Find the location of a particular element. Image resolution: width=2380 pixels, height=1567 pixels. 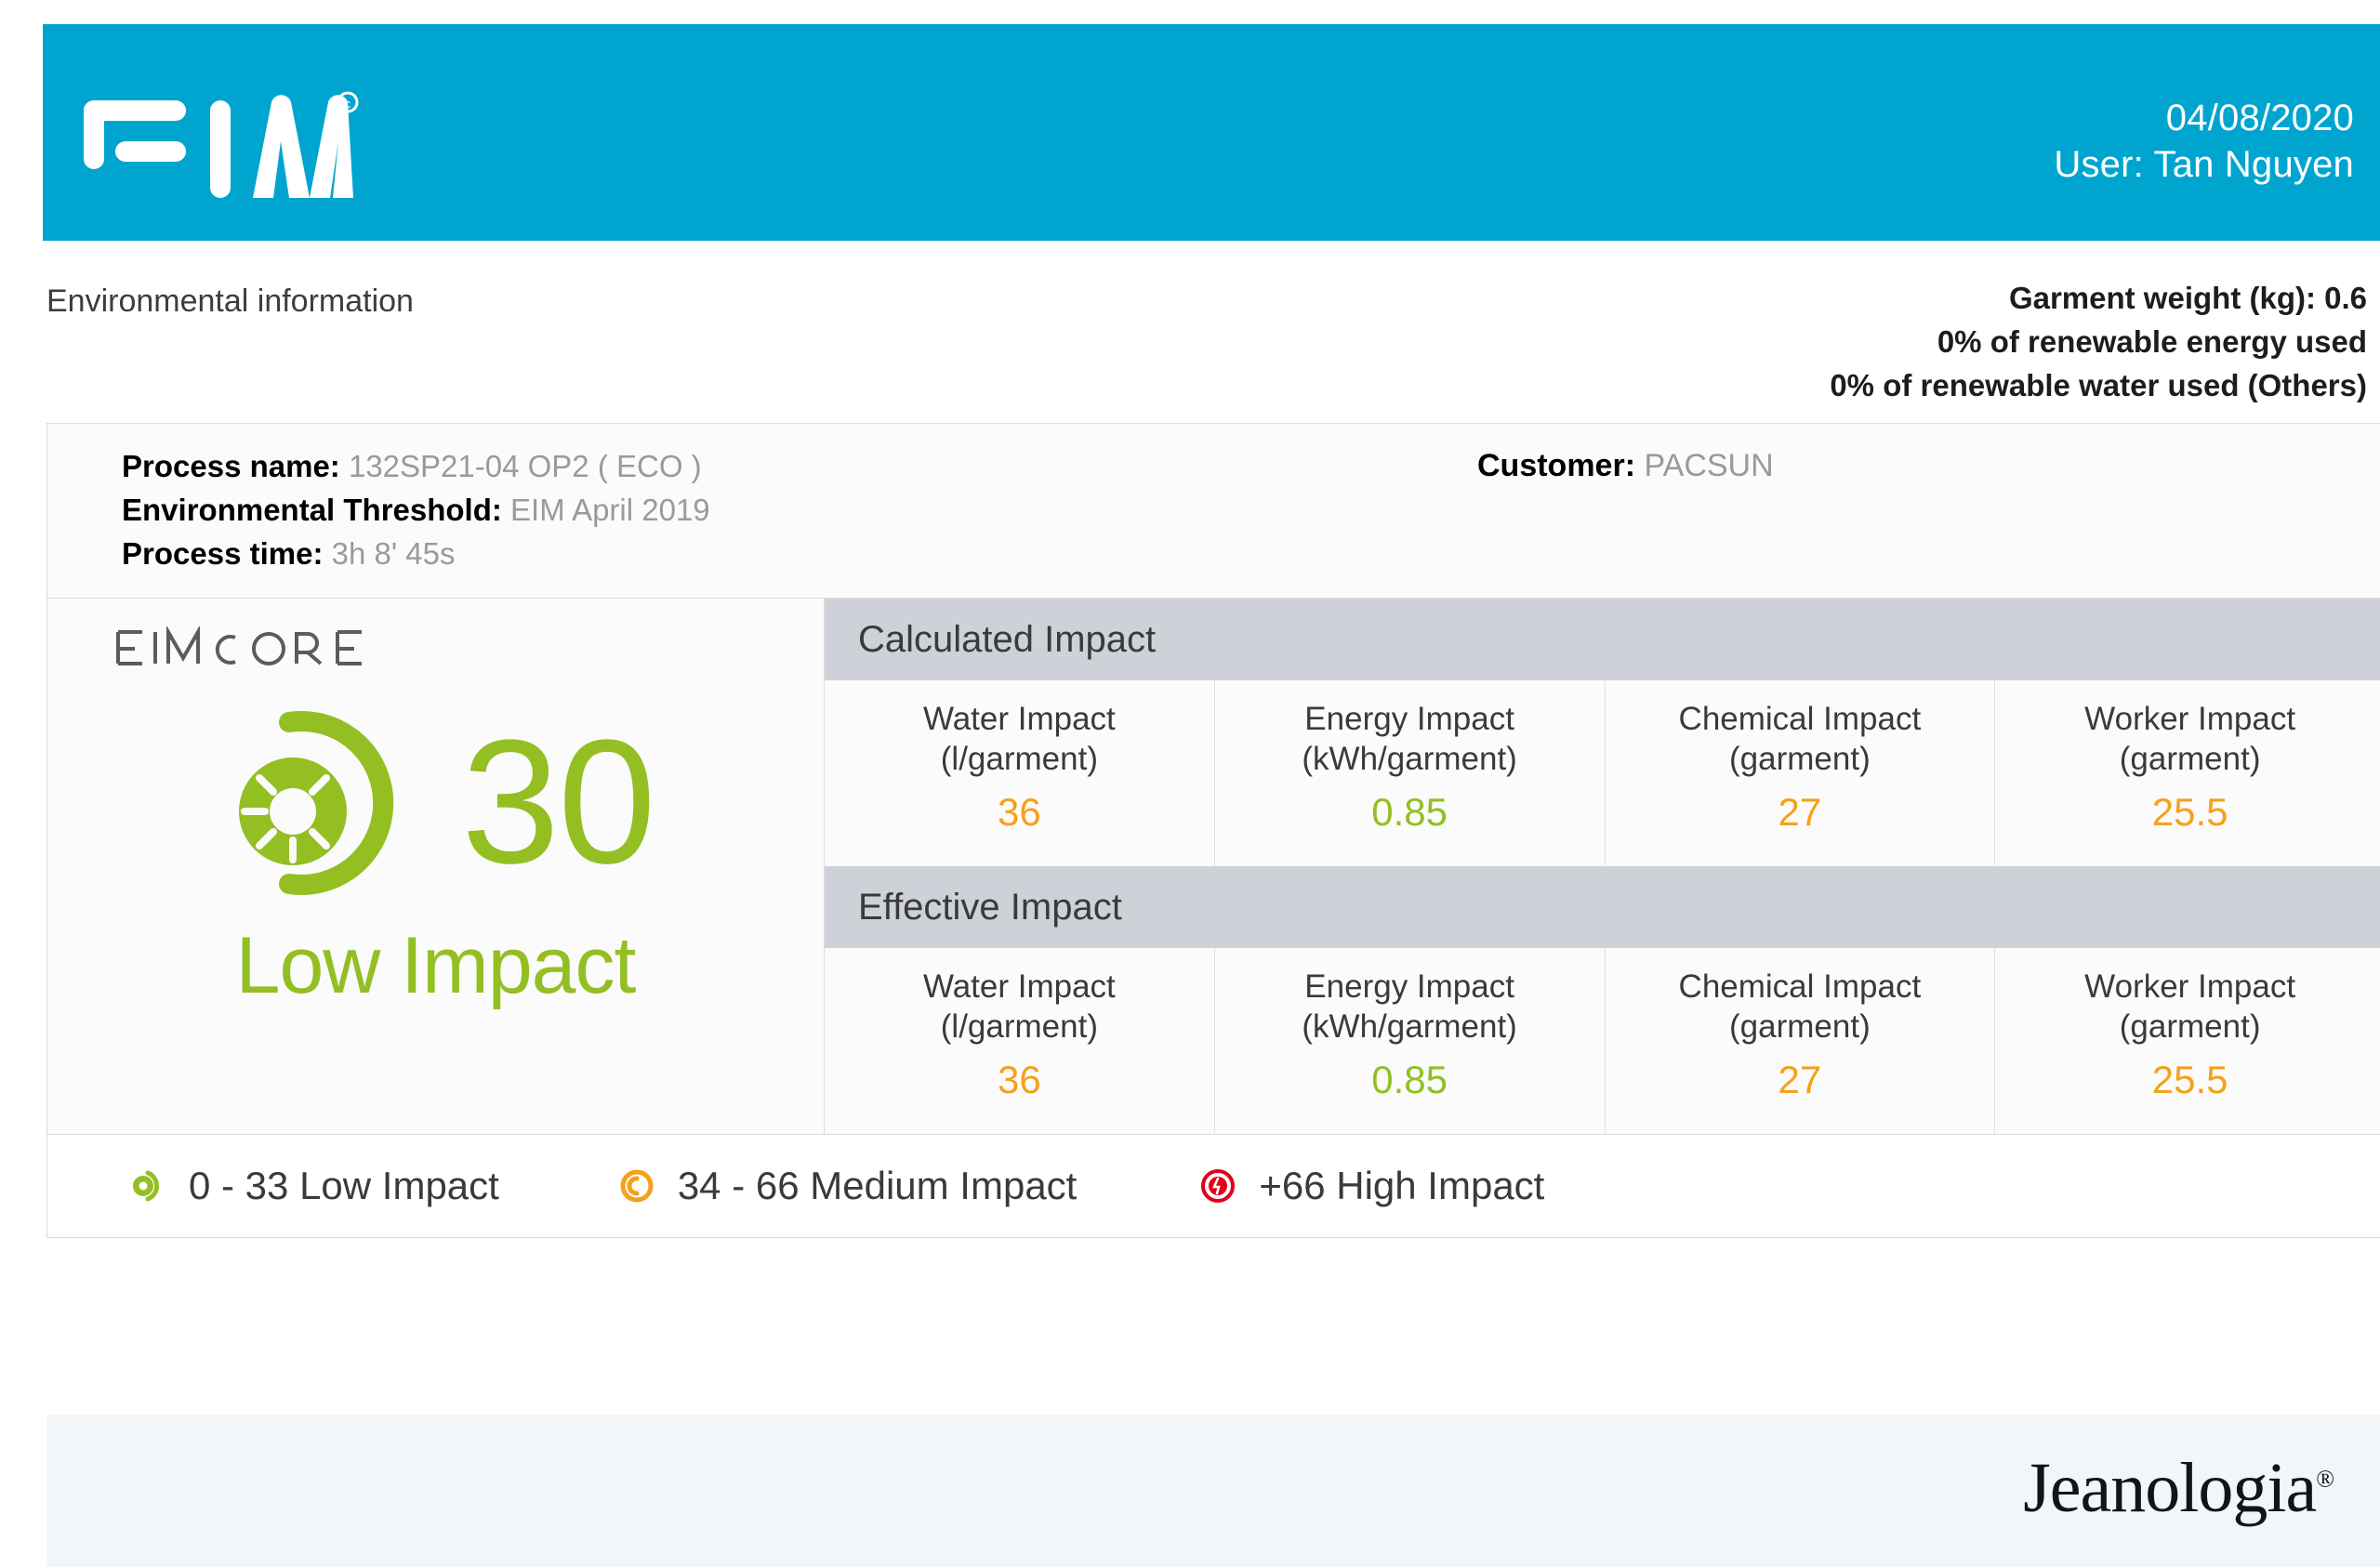

process-time-value: 3h 8' 45s is located at coordinates (393, 553).